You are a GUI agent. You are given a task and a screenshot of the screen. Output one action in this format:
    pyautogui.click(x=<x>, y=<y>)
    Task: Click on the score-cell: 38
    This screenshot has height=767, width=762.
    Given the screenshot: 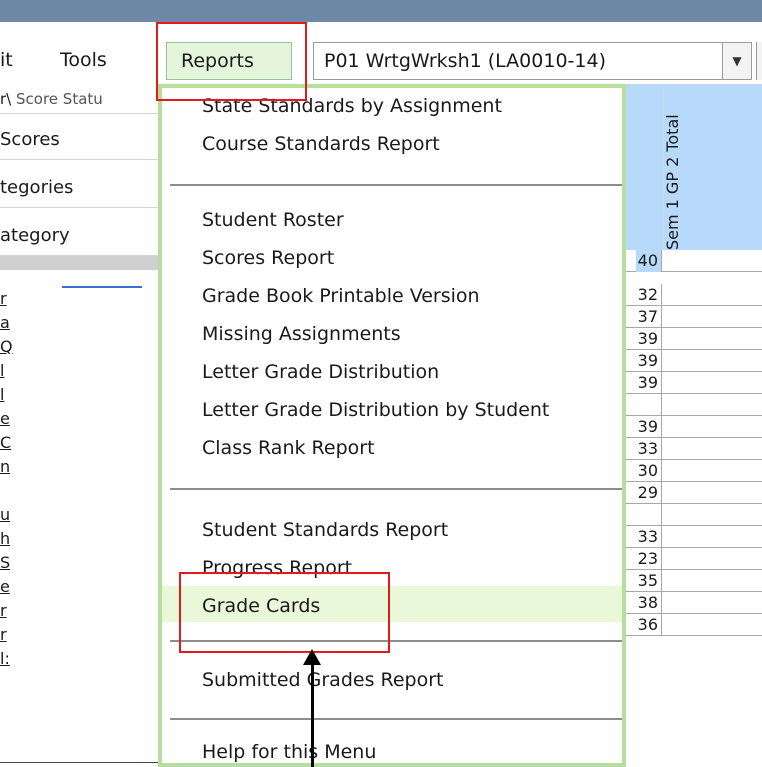 What is the action you would take?
    pyautogui.click(x=649, y=603)
    